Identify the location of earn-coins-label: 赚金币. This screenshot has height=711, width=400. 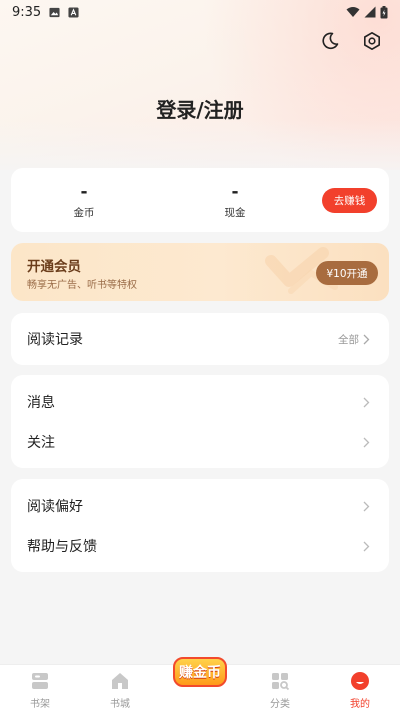
(200, 672).